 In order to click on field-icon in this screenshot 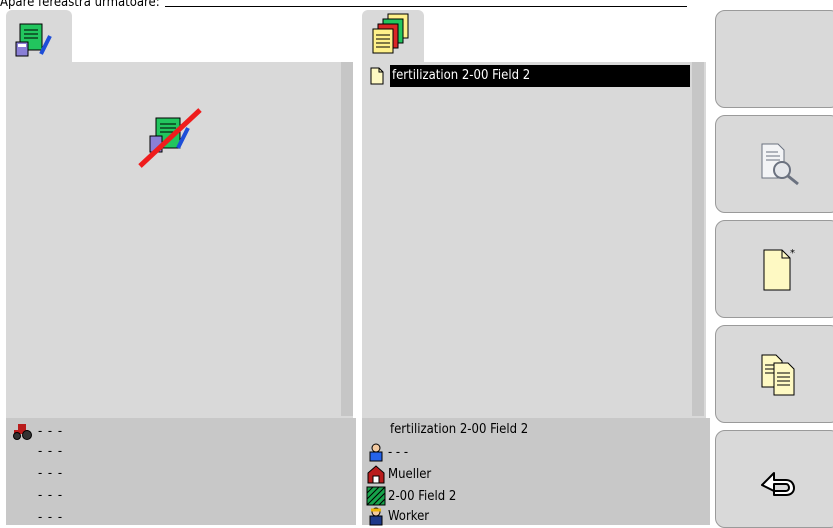, I will do `click(376, 496)`.